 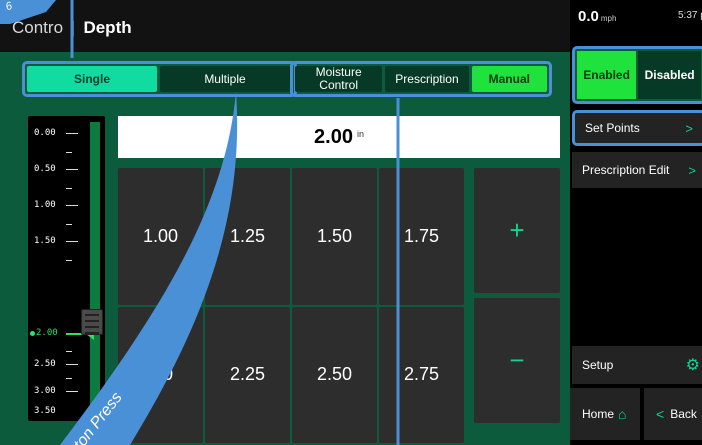 What do you see at coordinates (247, 236) in the screenshot?
I see `preset-button: 1.25` at bounding box center [247, 236].